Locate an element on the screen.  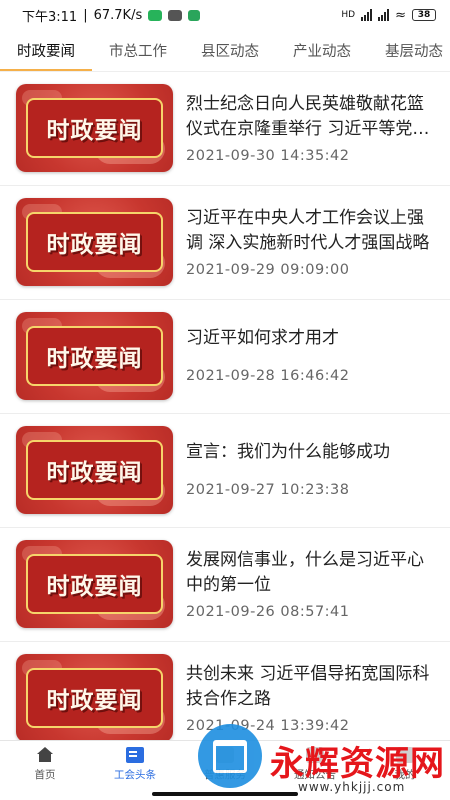
home-icon is located at coordinates (45, 755).